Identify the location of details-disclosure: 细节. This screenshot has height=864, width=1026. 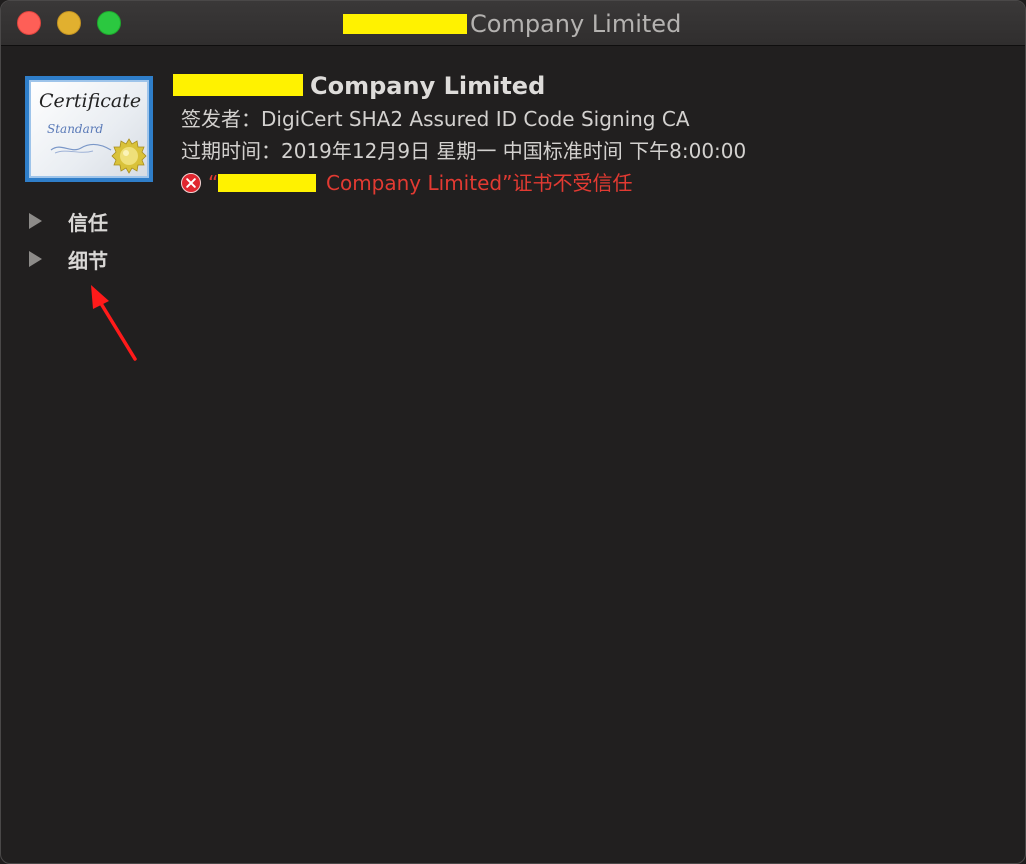
(68, 259).